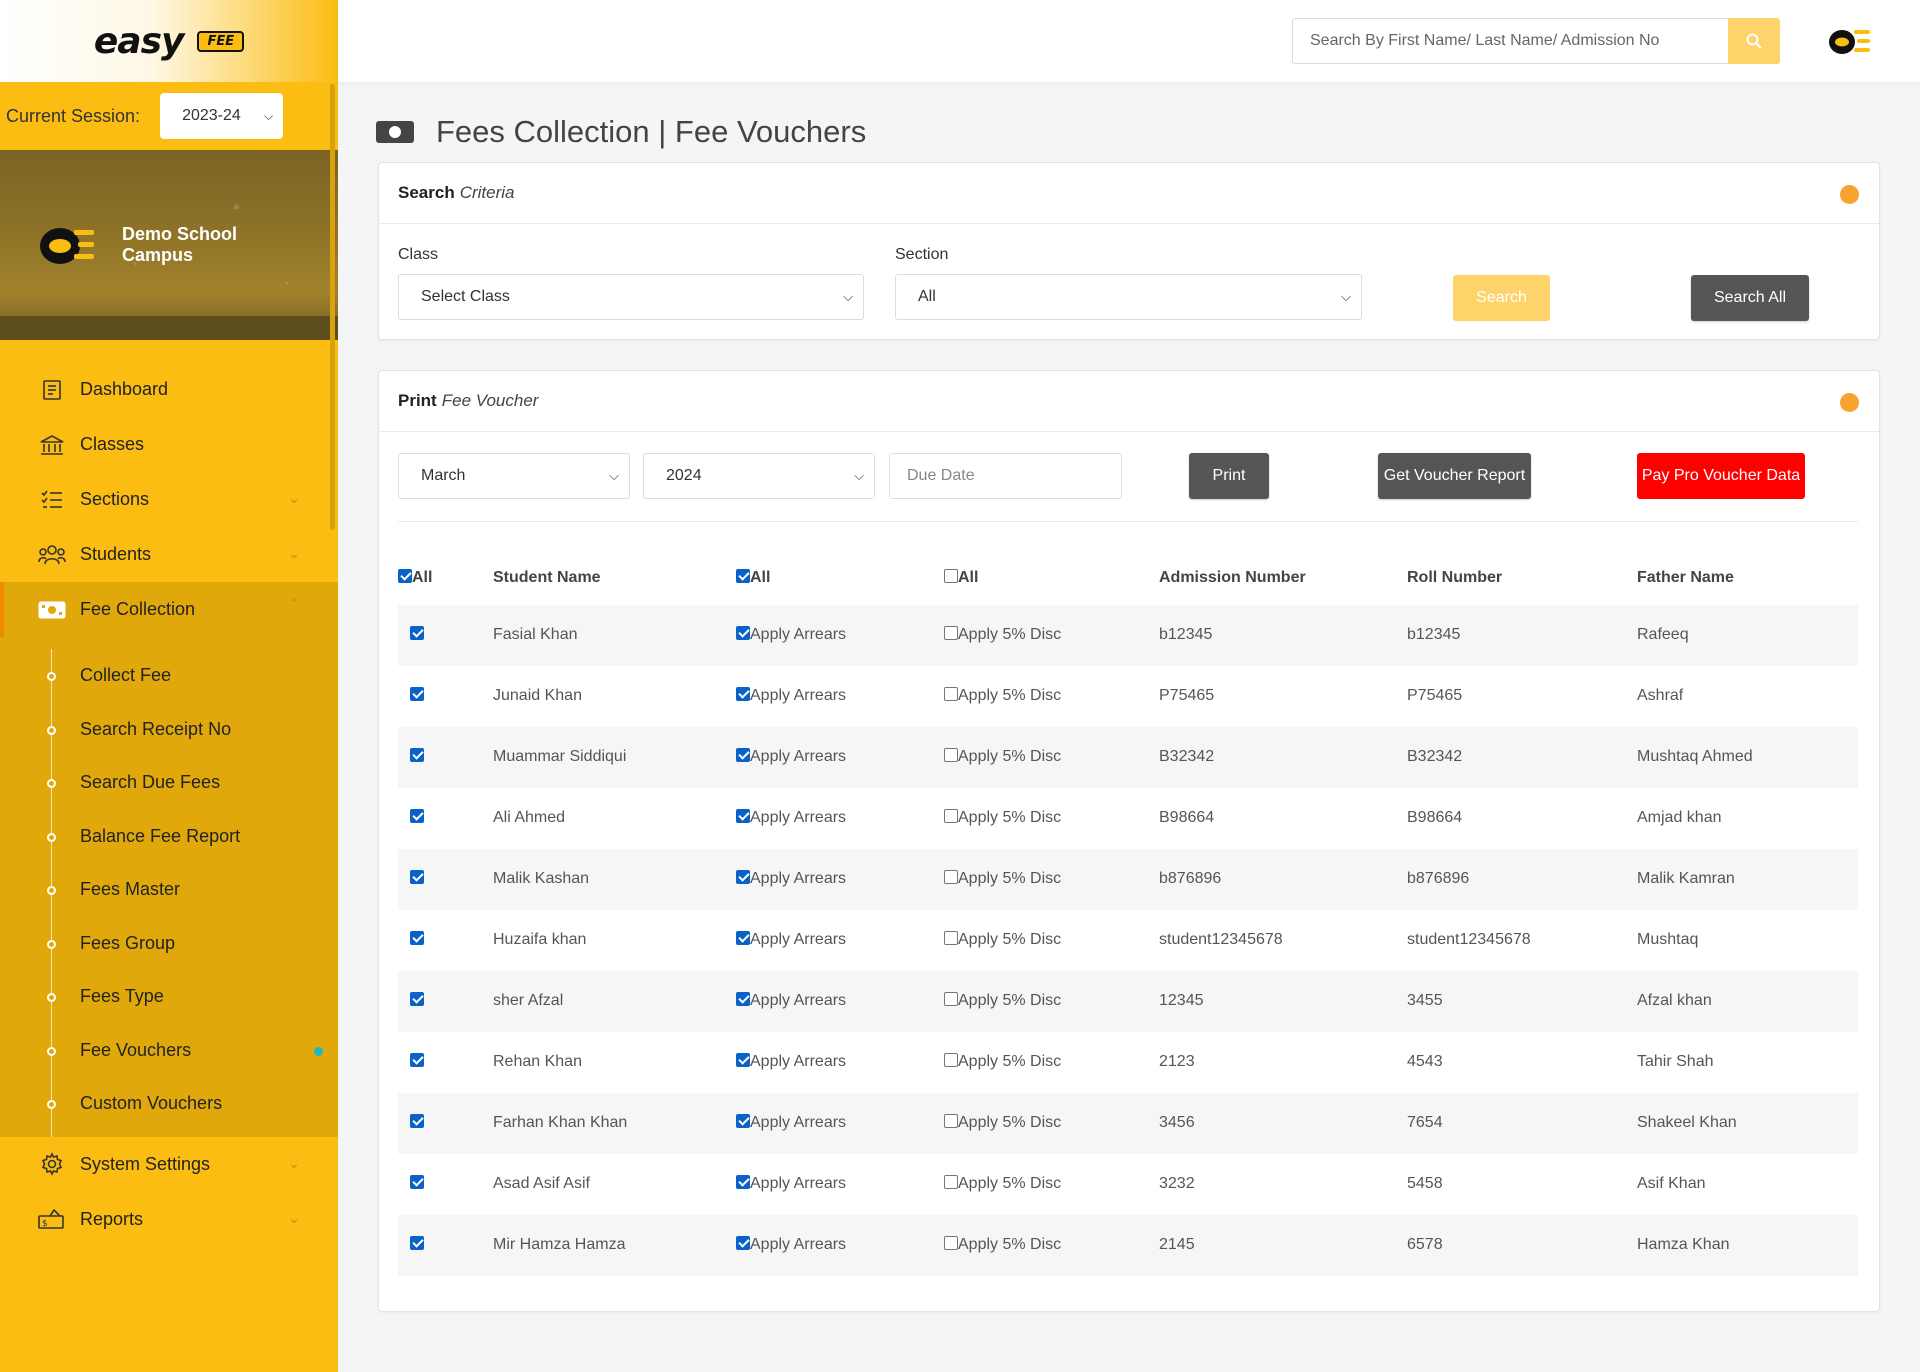  What do you see at coordinates (951, 575) in the screenshot?
I see `discount-all-checkbox` at bounding box center [951, 575].